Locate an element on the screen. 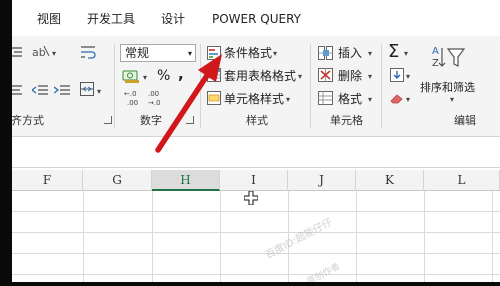  tab-design: 设计 is located at coordinates (173, 19).